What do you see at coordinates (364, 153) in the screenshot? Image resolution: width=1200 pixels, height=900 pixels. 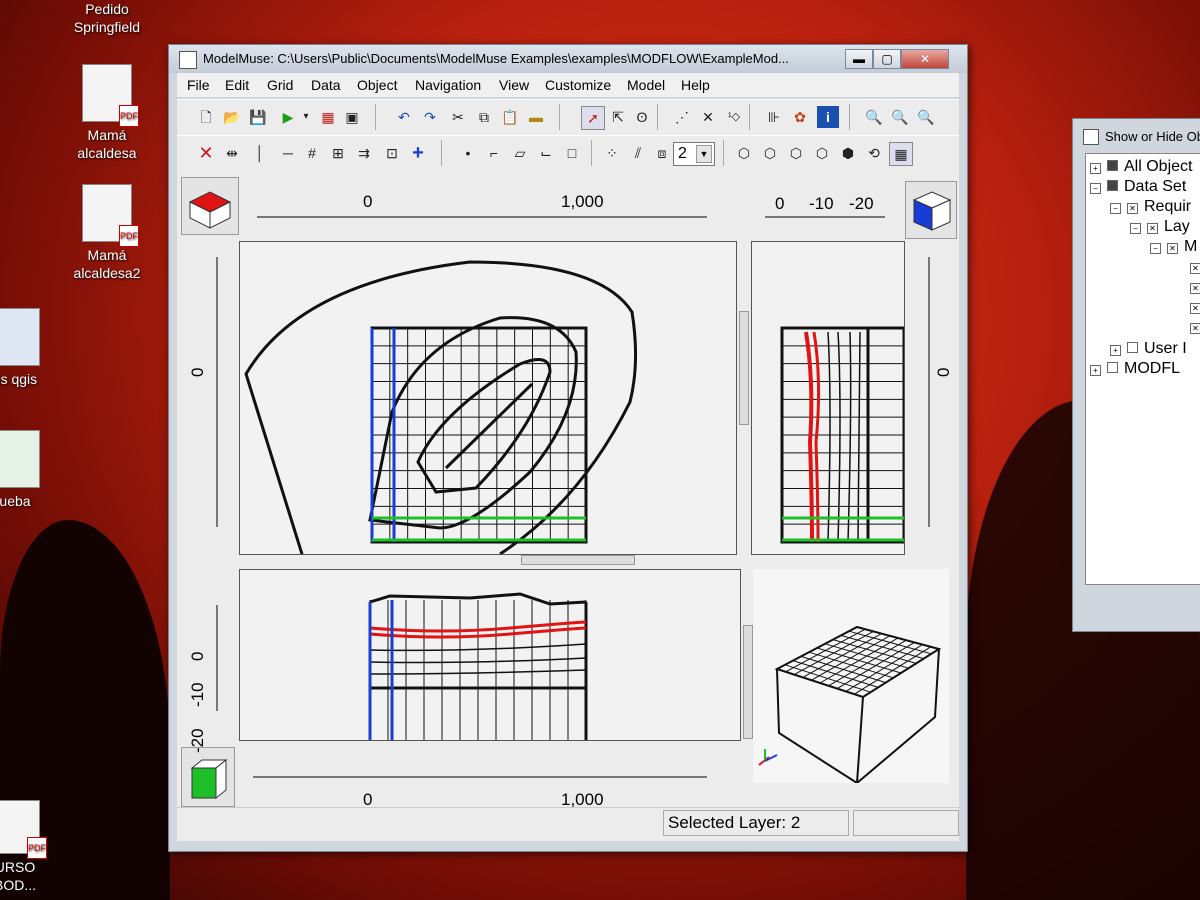 I see `grid-refine-icon: ⇉` at bounding box center [364, 153].